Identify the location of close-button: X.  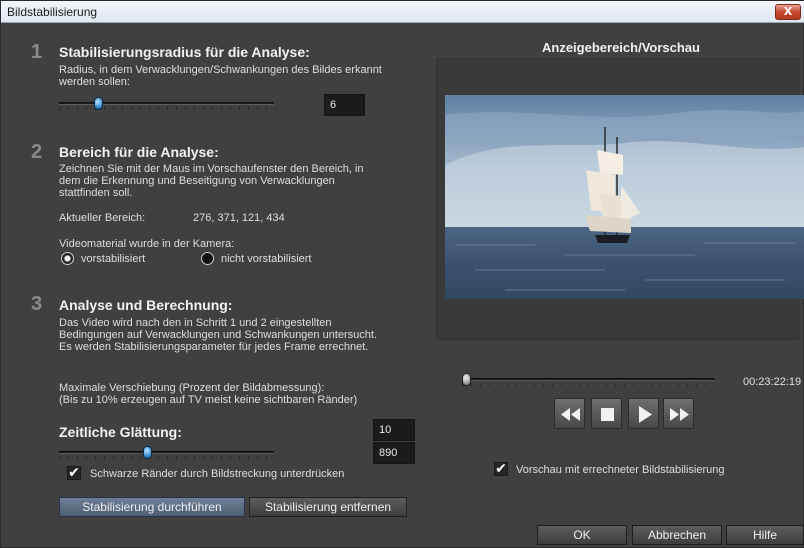
(788, 12).